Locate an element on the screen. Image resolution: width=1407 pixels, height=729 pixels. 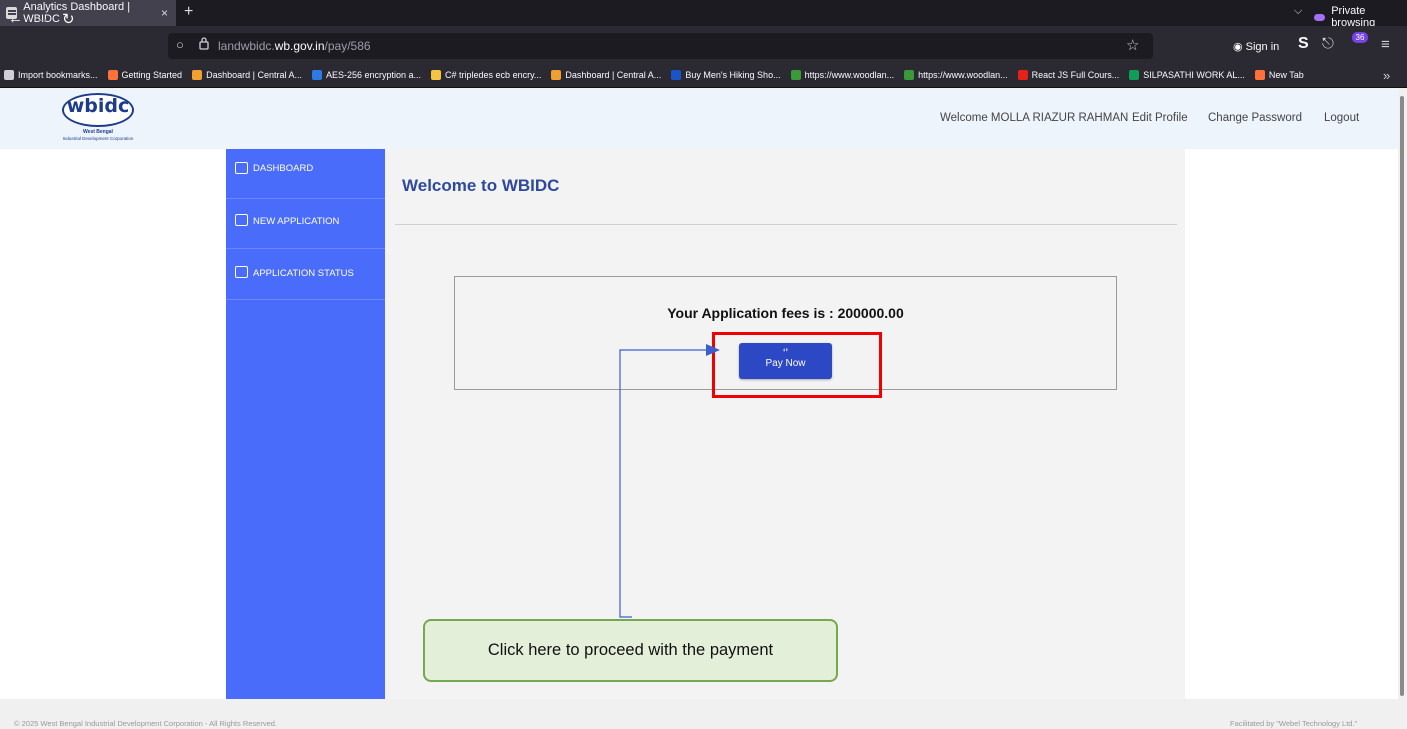
browser-tab: Analytics Dashboard | WBIDC × is located at coordinates (88, 13).